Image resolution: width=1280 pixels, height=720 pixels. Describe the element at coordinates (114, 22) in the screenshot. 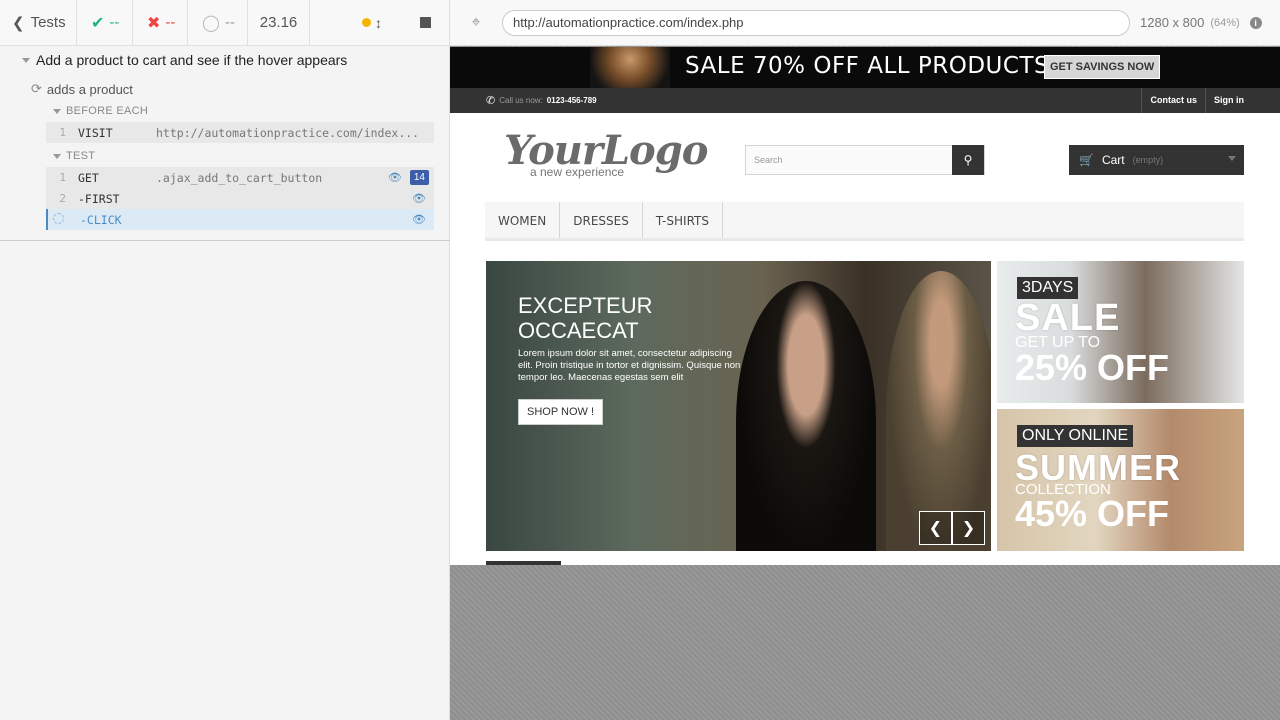

I see `passed-count: --` at that location.